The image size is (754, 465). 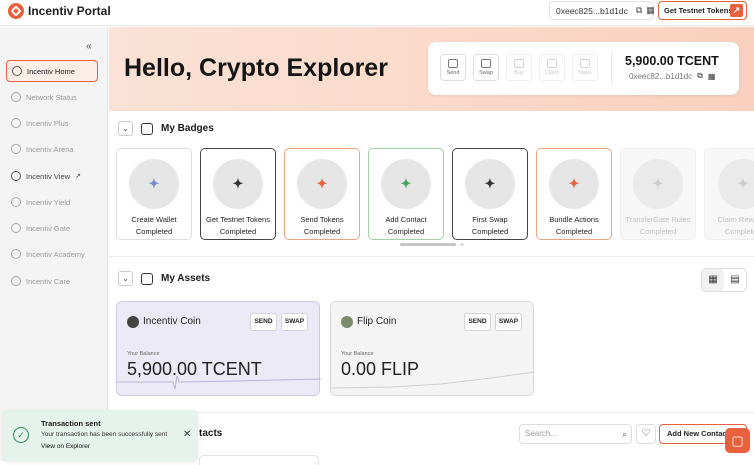 I want to click on claim-action-button: Claim, so click(x=552, y=67).